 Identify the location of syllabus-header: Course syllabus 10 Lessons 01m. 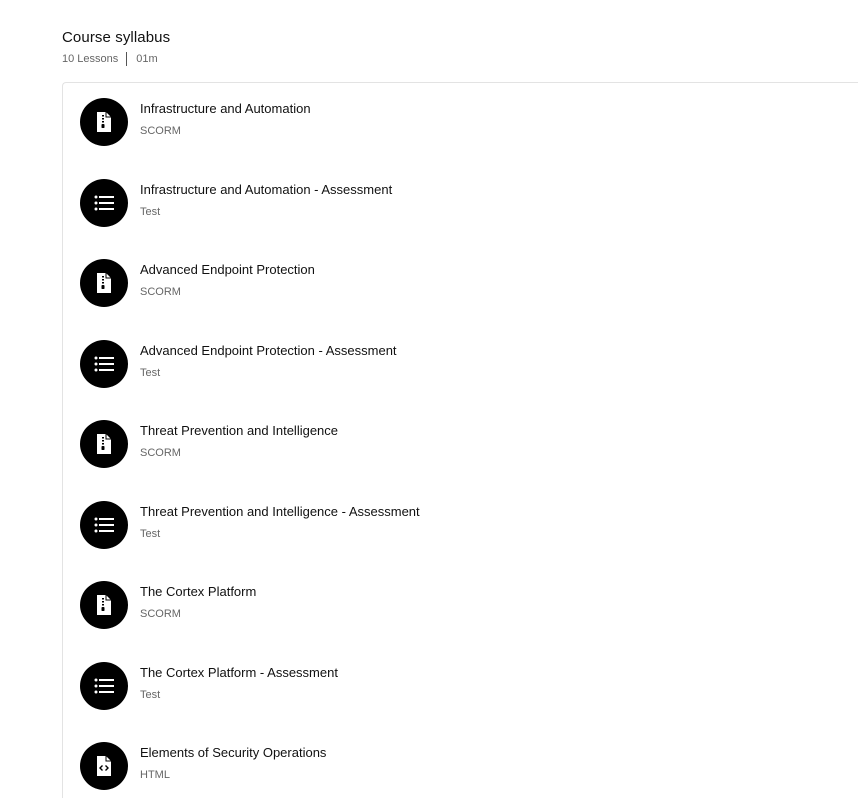
(116, 47).